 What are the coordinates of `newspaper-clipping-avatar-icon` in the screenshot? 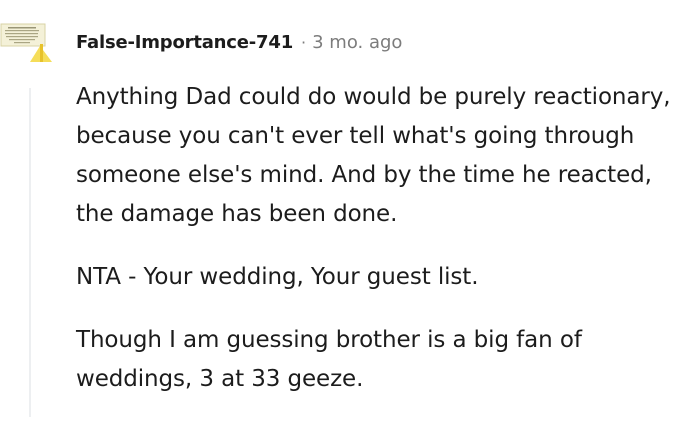 It's located at (26, 42).